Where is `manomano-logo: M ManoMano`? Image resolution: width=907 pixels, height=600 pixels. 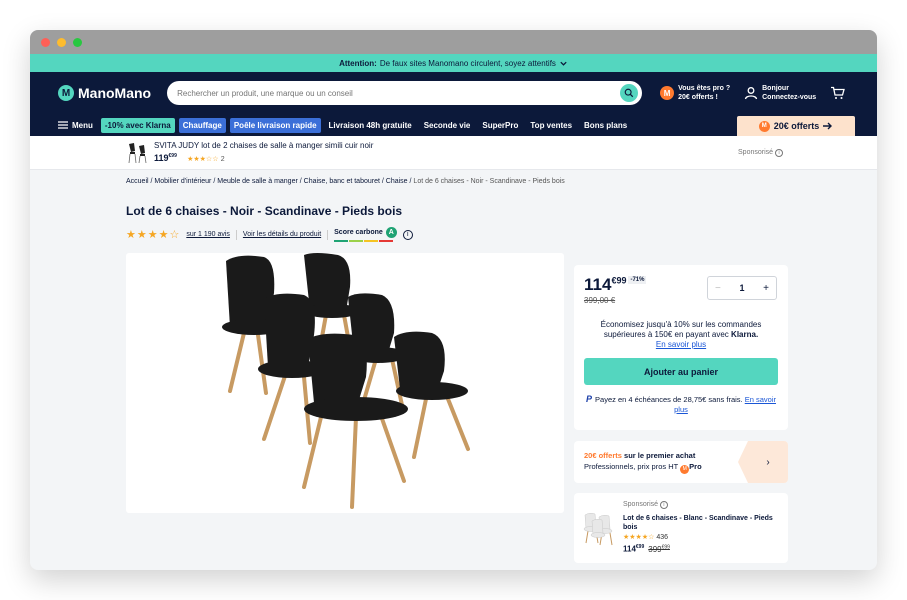
manomano-logo: M ManoMano is located at coordinates (104, 93).